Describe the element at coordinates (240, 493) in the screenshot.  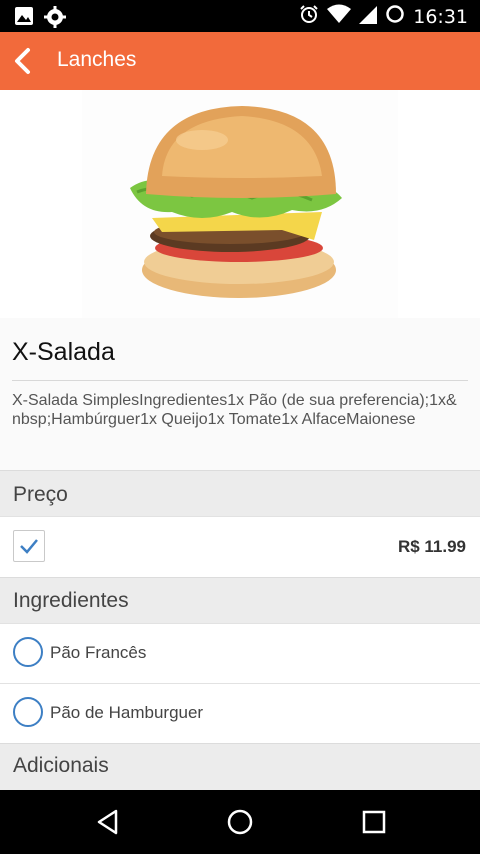
I see `section-header-price: Preço` at that location.